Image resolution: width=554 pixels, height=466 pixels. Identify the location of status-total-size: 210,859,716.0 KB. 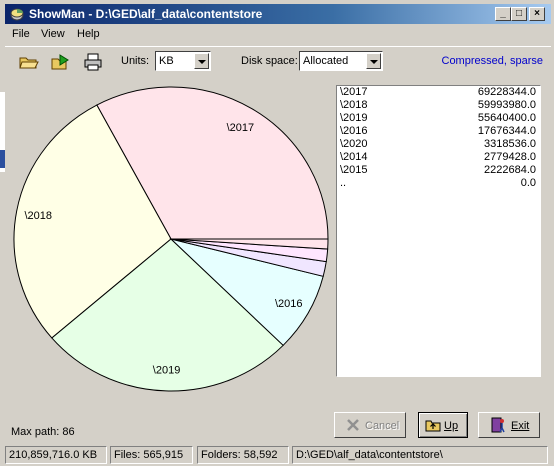
(56, 455).